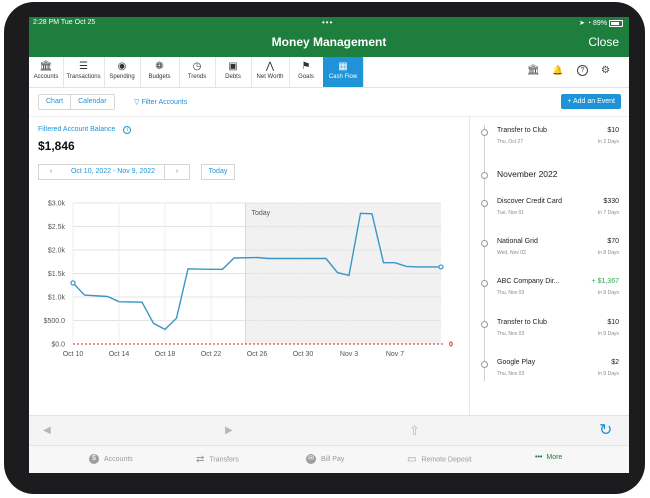 The image size is (650, 498). Describe the element at coordinates (582, 70) in the screenshot. I see `help-icon: ?` at that location.